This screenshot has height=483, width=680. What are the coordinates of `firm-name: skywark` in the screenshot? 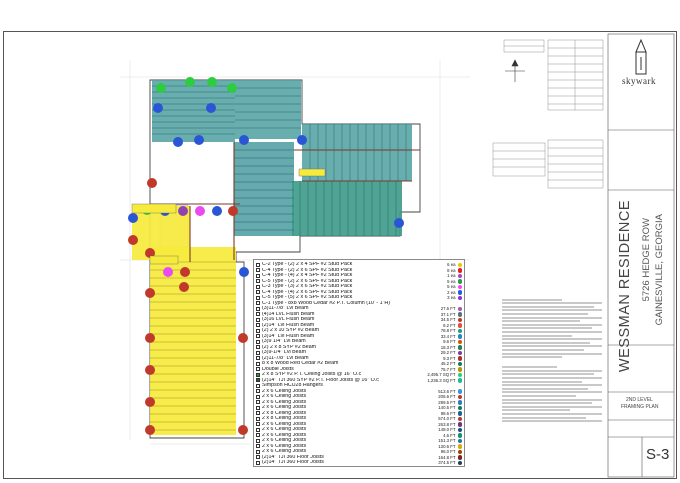 It's located at (639, 81).